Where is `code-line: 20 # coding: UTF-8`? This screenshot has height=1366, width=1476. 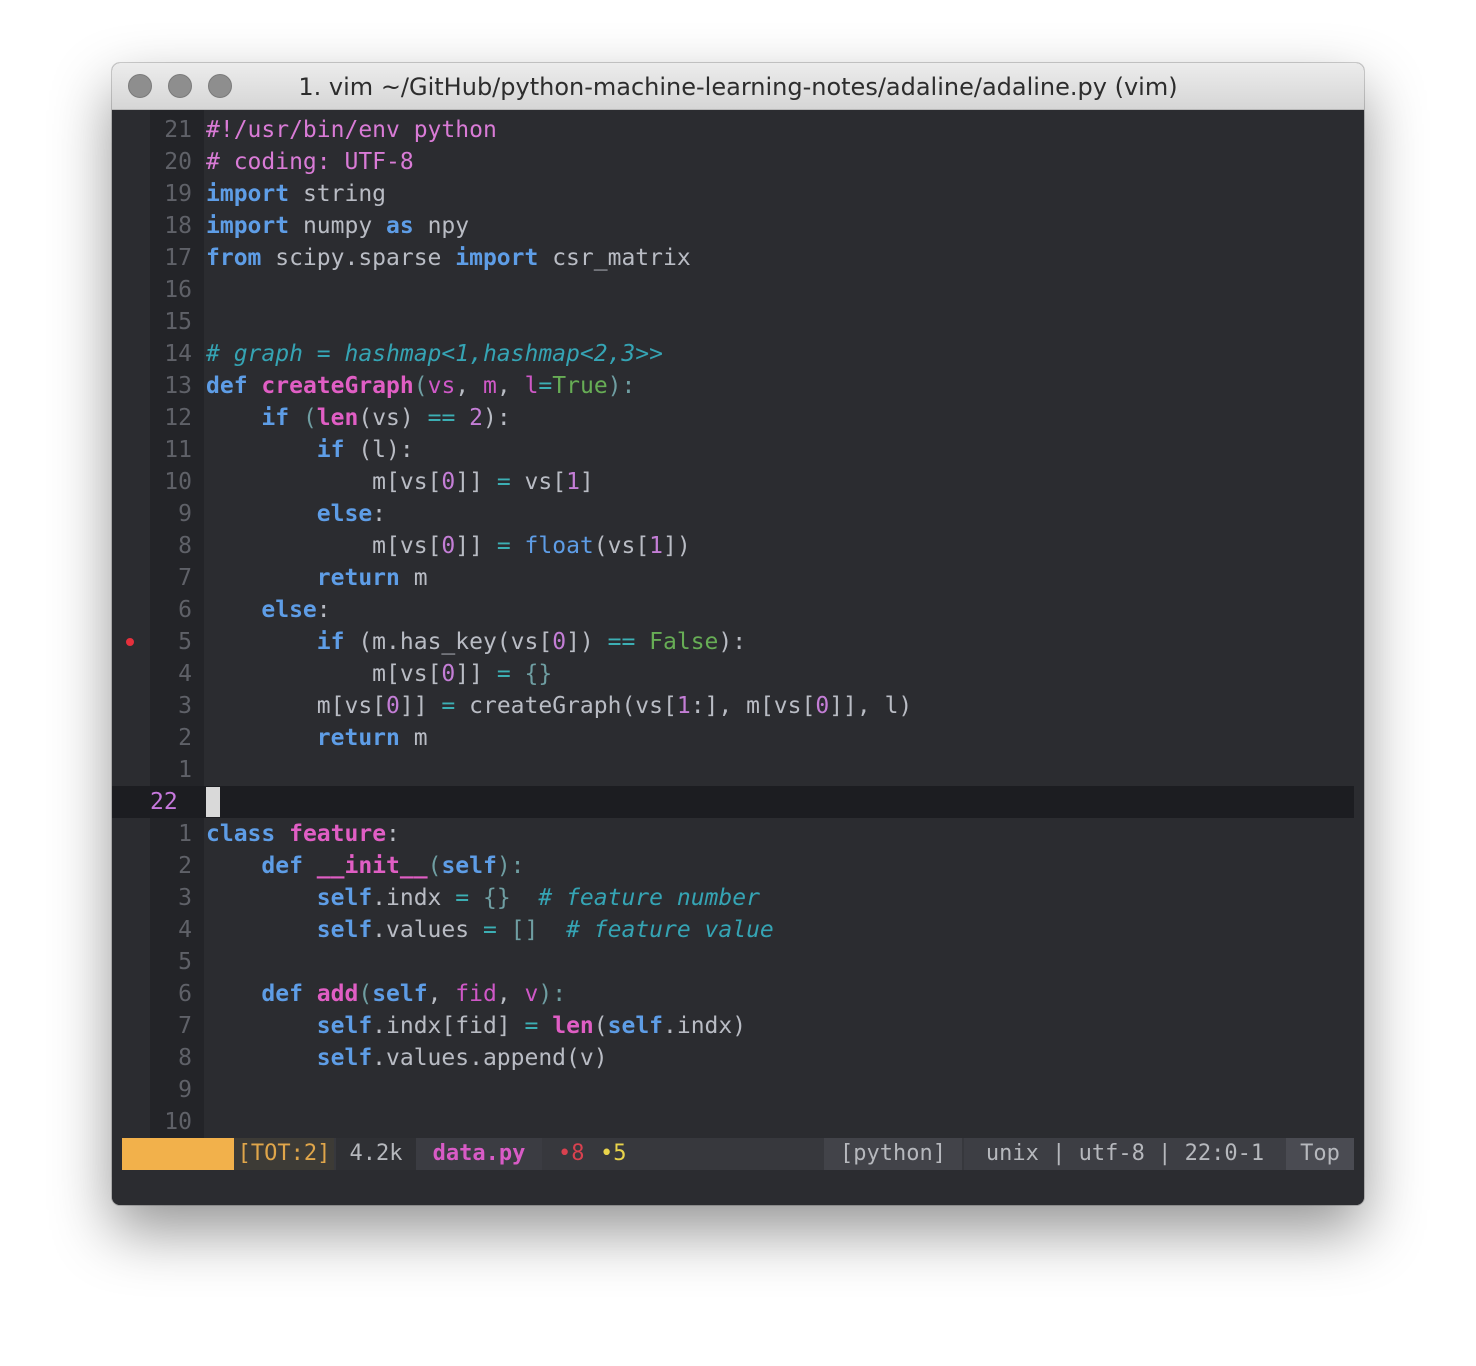
code-line: 20 # coding: UTF-8 is located at coordinates (733, 162).